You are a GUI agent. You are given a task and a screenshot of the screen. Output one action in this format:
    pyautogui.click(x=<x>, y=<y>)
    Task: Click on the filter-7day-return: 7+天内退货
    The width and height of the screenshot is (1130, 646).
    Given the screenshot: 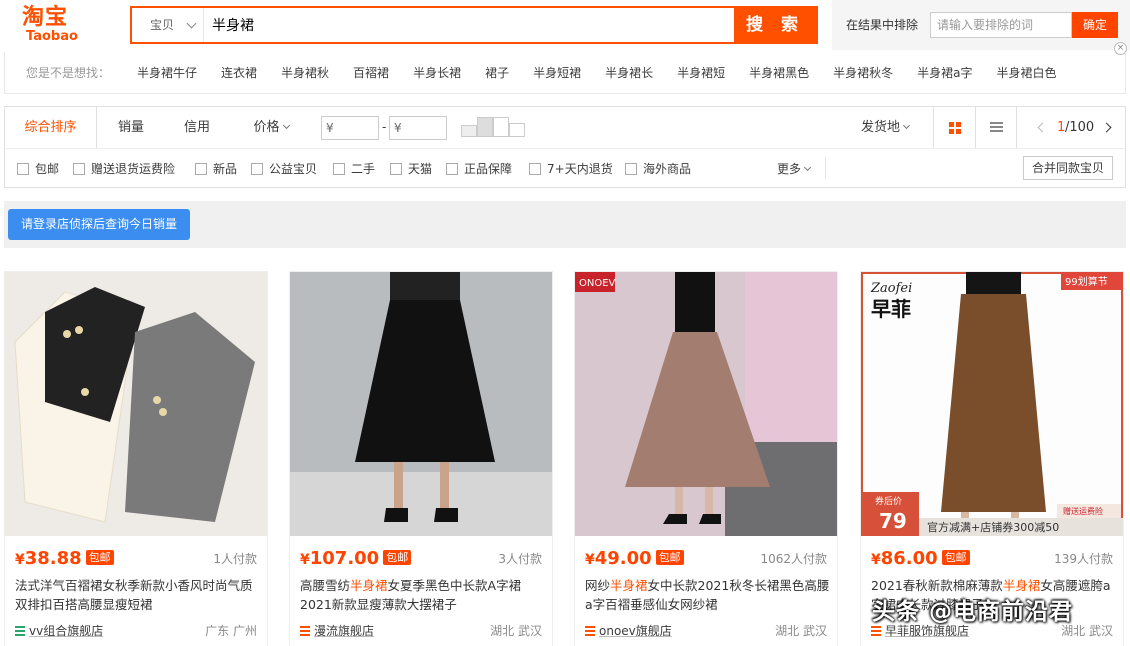 What is the action you would take?
    pyautogui.click(x=571, y=168)
    